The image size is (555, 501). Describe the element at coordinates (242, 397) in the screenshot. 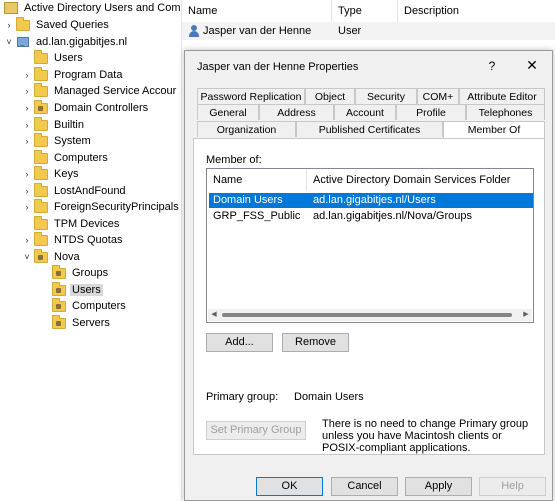

I see `primary-group-label: Primary group:` at that location.